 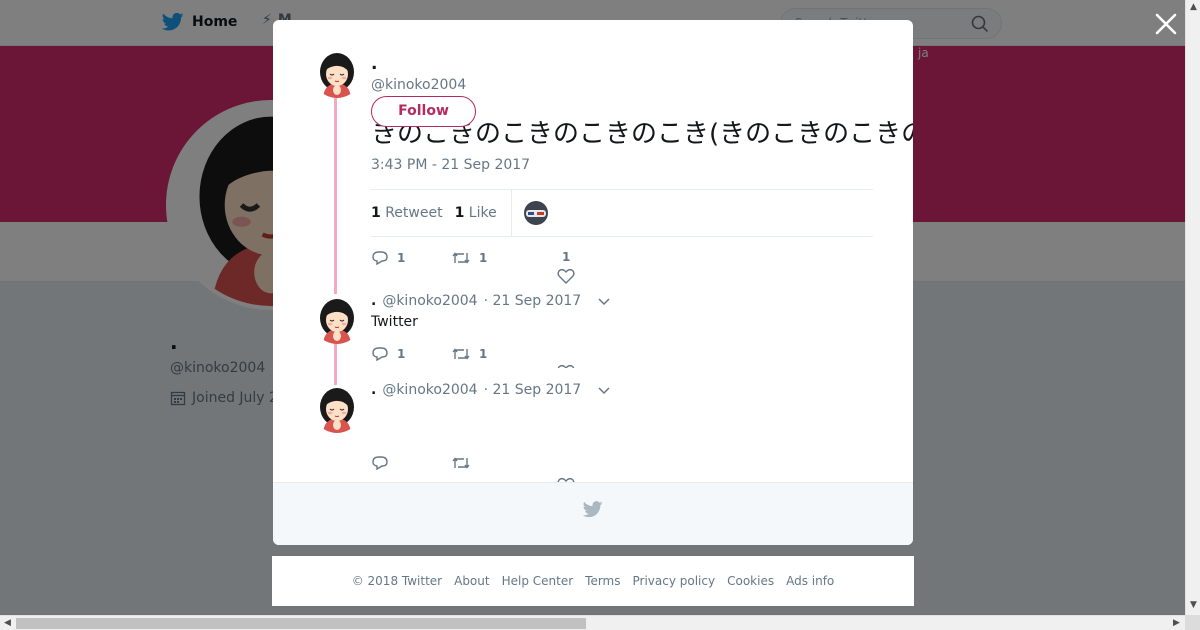 I want to click on retweet-stat-count: 1, so click(x=376, y=213).